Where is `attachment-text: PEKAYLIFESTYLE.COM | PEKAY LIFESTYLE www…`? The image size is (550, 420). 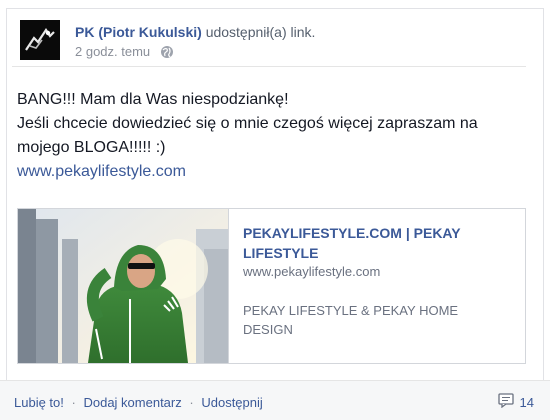 attachment-text: PEKAYLIFESTYLE.COM | PEKAY LIFESTYLE www… is located at coordinates (378, 281).